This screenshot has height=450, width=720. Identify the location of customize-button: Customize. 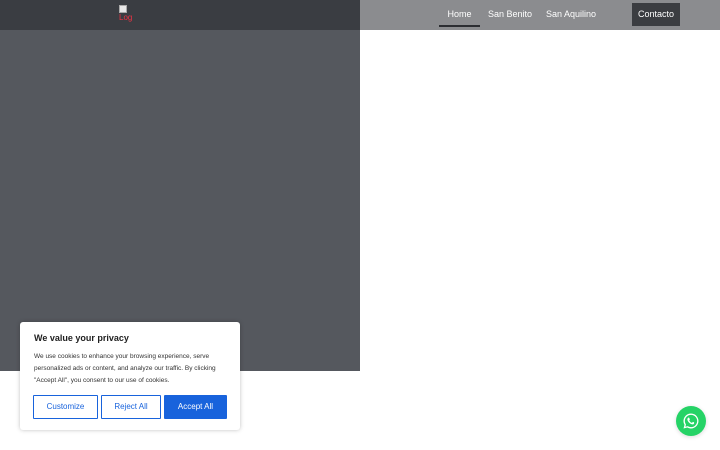
(65, 407).